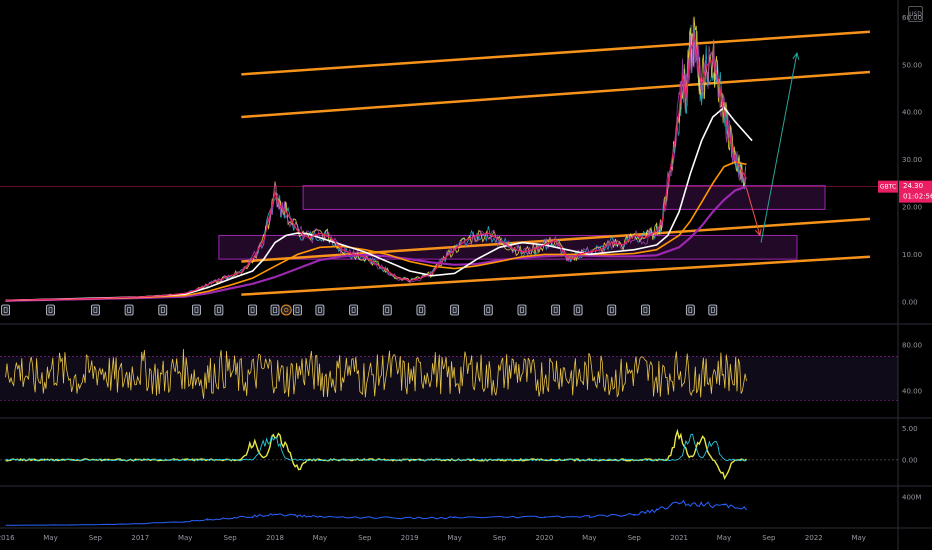 This screenshot has height=550, width=932. What do you see at coordinates (522, 222) in the screenshot?
I see `support-zones` at bounding box center [522, 222].